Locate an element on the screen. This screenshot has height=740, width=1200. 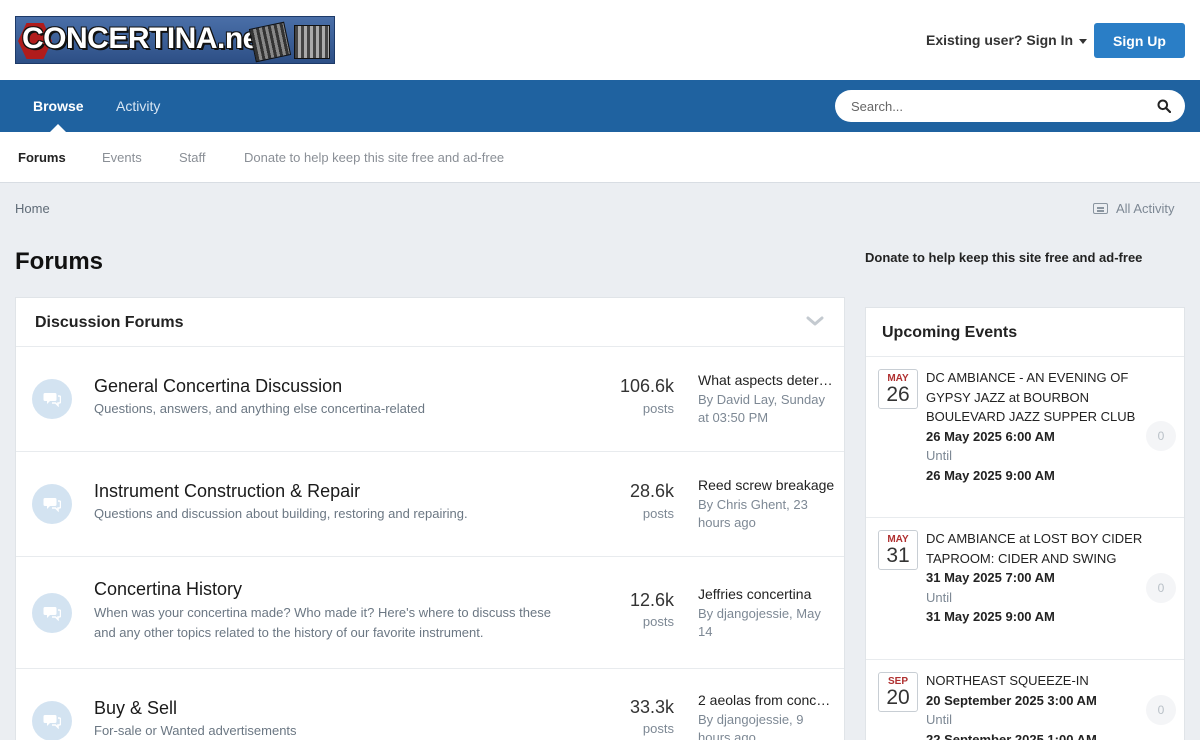
forum-title: Instrument Construction & Repair is located at coordinates (227, 491).